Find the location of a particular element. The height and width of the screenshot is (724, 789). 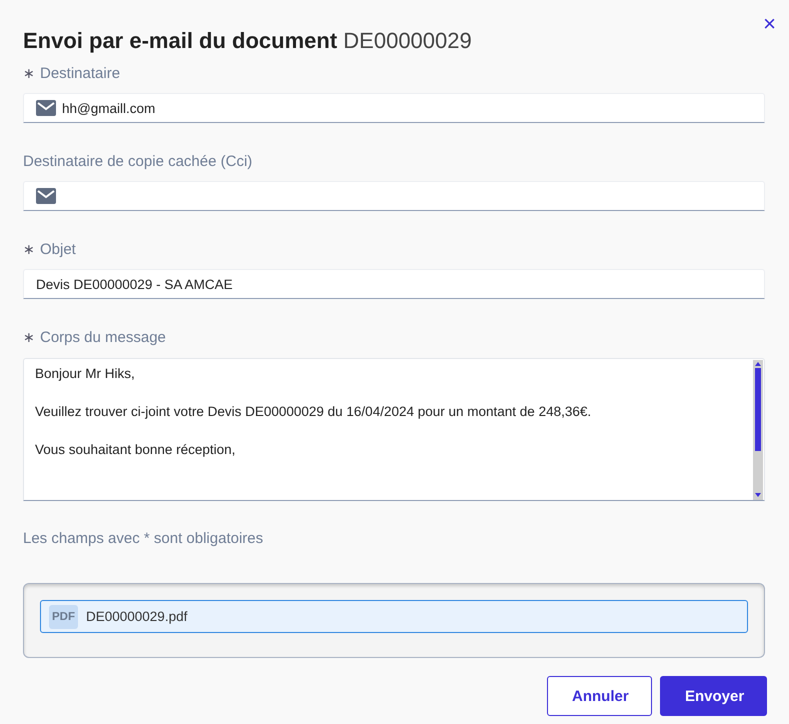

close-button: × is located at coordinates (769, 24).